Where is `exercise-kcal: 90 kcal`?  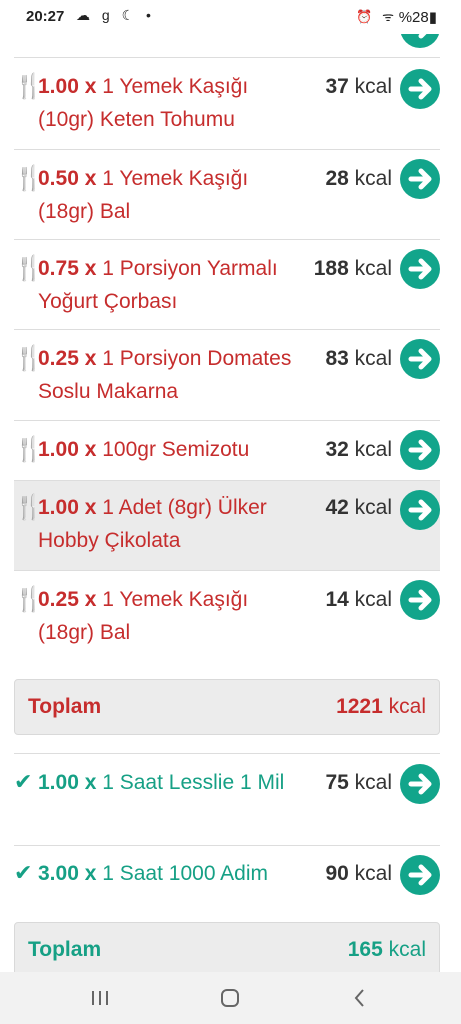
exercise-kcal: 90 kcal is located at coordinates (358, 874).